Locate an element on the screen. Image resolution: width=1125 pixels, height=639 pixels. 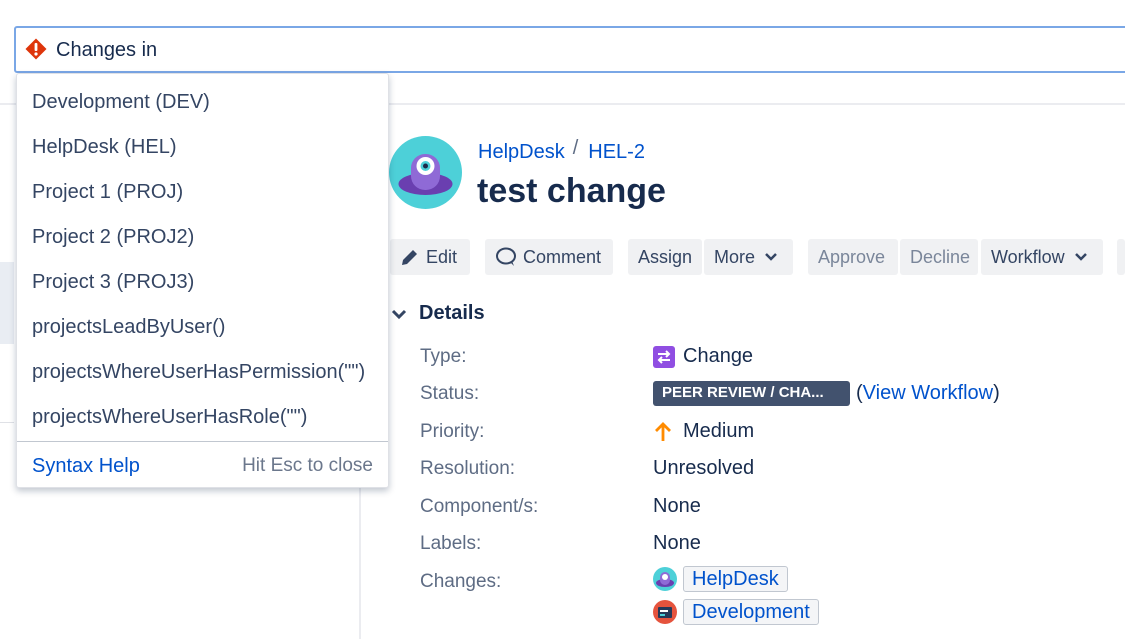
syntax-help-link: Syntax Help is located at coordinates (86, 466).